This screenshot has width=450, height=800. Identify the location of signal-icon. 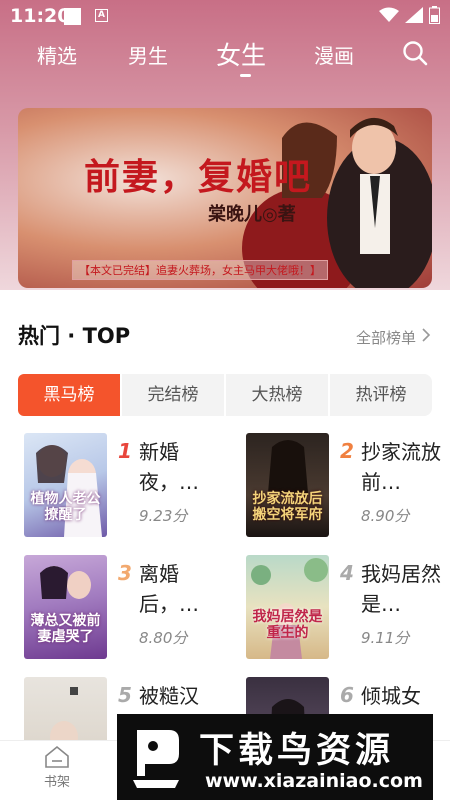
(414, 15).